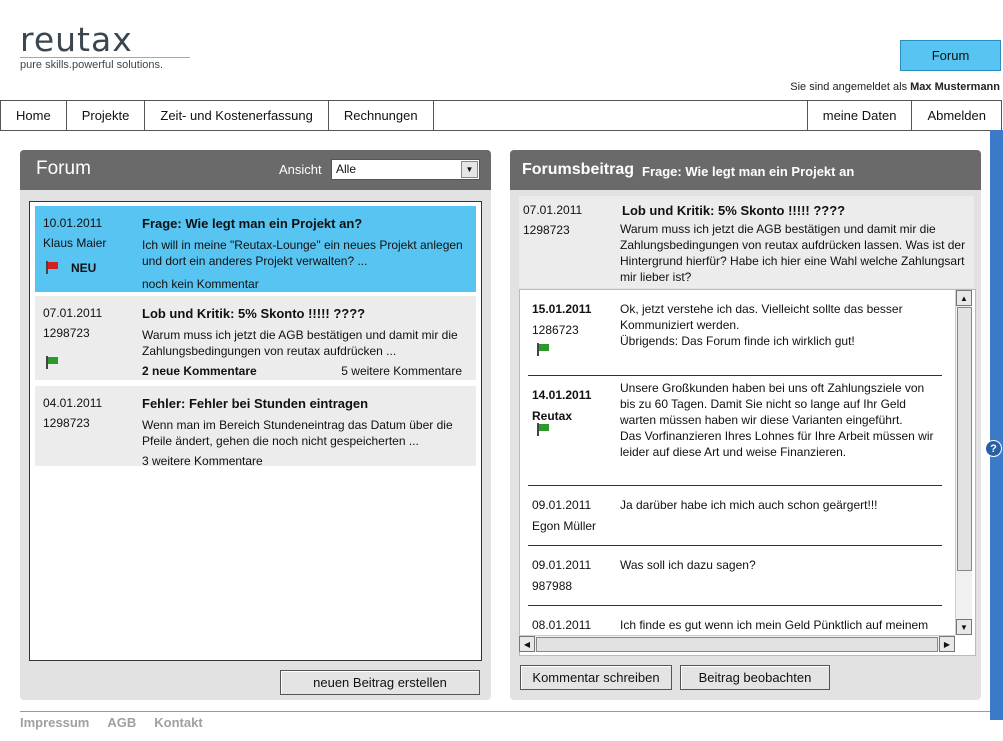  What do you see at coordinates (688, 565) in the screenshot?
I see `comment-body: Was soll ich dazu sagen?` at bounding box center [688, 565].